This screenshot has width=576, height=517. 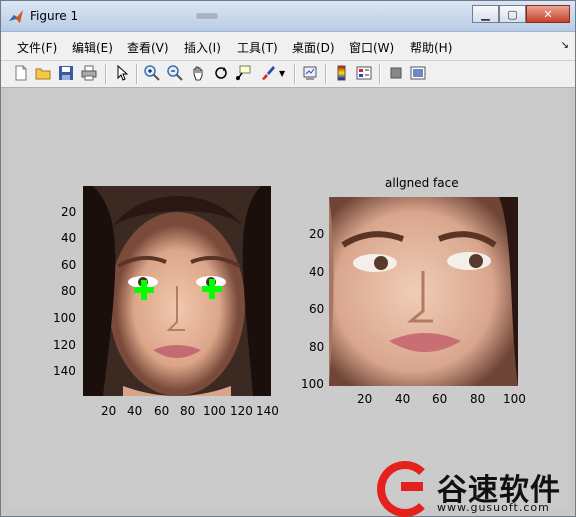 What do you see at coordinates (243, 73) in the screenshot?
I see `data-cursor-icon` at bounding box center [243, 73].